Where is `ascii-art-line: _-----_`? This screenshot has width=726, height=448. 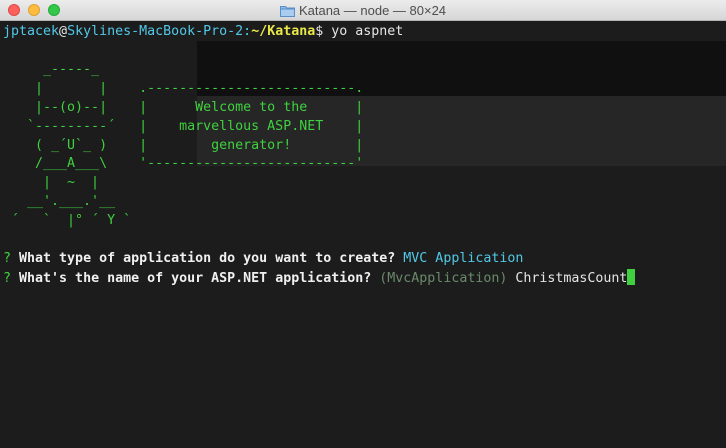 ascii-art-line: _-----_ is located at coordinates (51, 69).